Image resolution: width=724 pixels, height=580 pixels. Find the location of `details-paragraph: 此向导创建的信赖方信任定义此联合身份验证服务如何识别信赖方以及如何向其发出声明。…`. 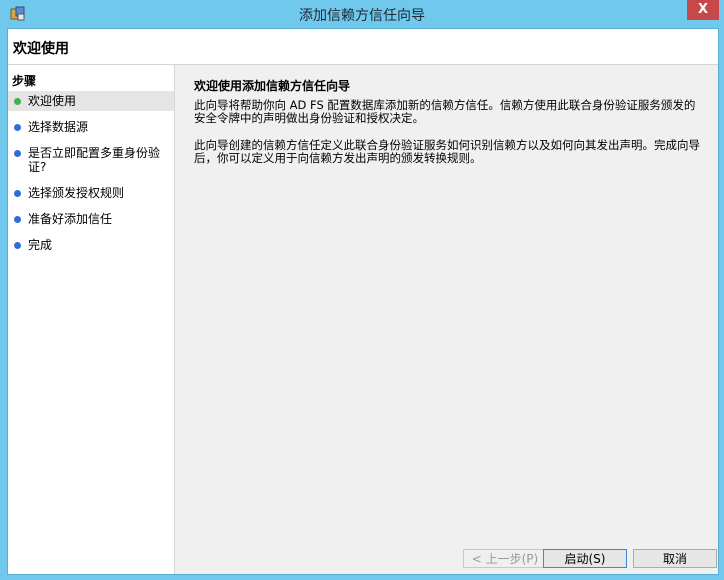

details-paragraph: 此向导创建的信赖方信任定义此联合身份验证服务如何识别信赖方以及如何向其发出声明。… is located at coordinates (447, 151).